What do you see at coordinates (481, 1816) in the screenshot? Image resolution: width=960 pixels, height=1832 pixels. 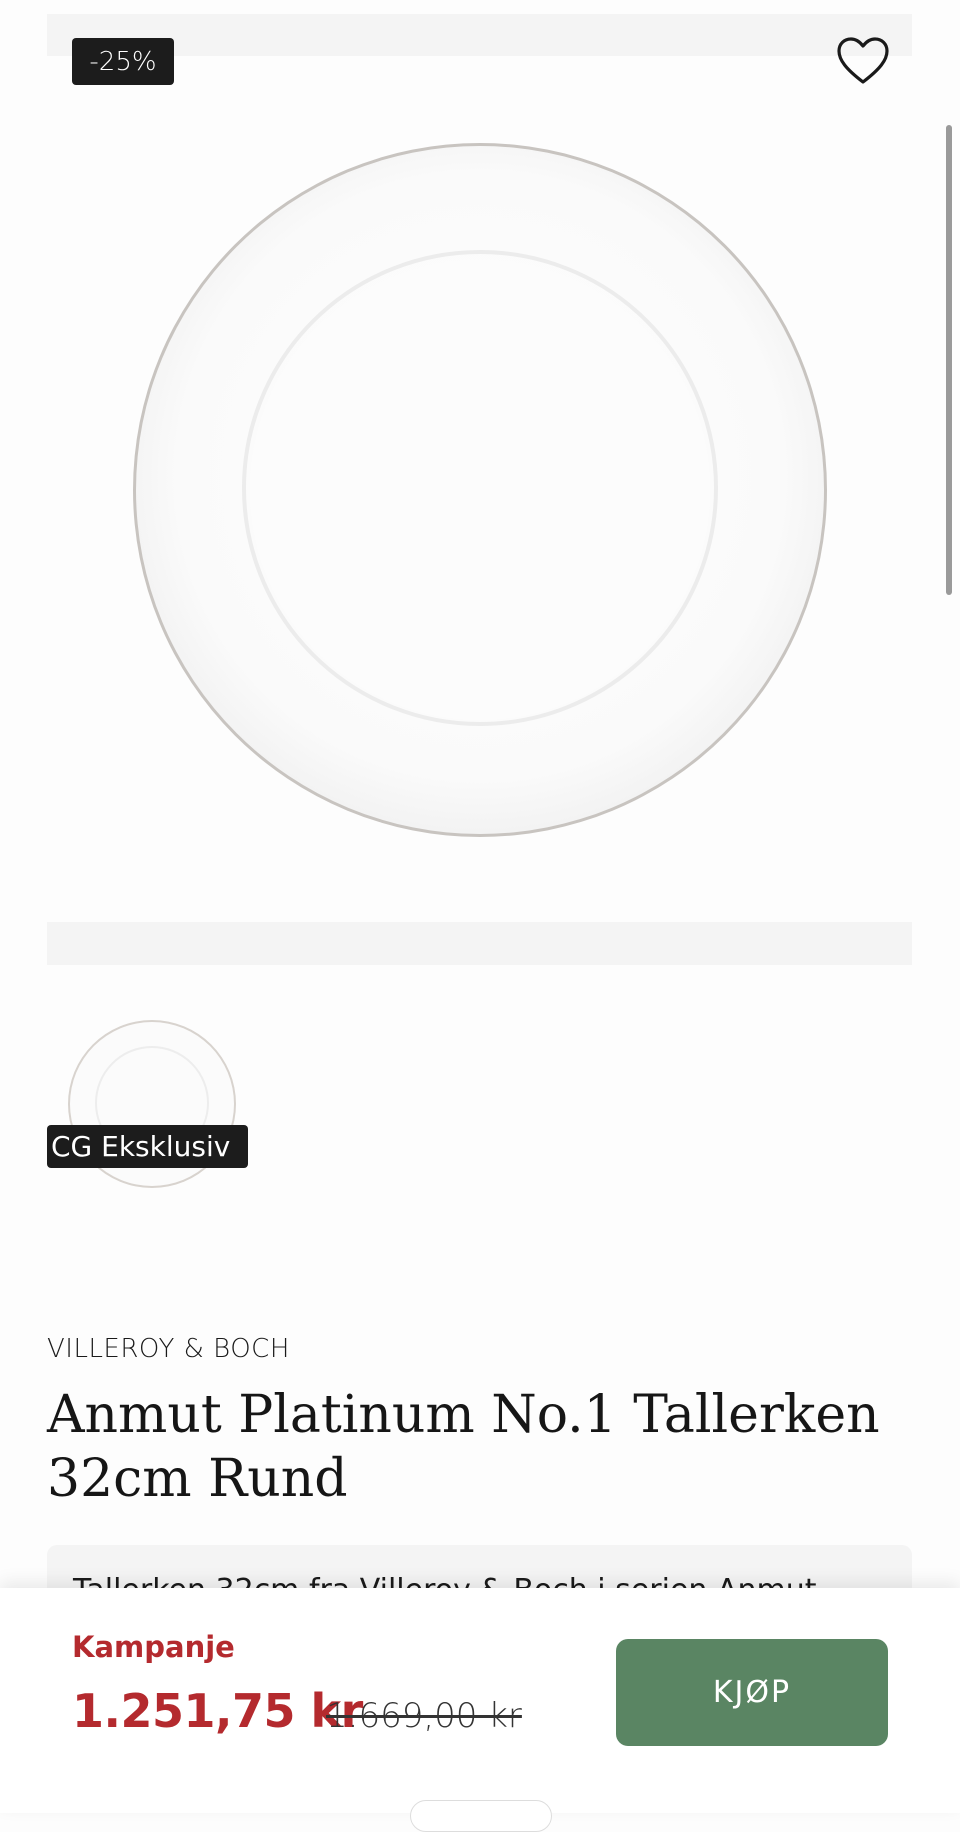 I see `bottom-handle` at bounding box center [481, 1816].